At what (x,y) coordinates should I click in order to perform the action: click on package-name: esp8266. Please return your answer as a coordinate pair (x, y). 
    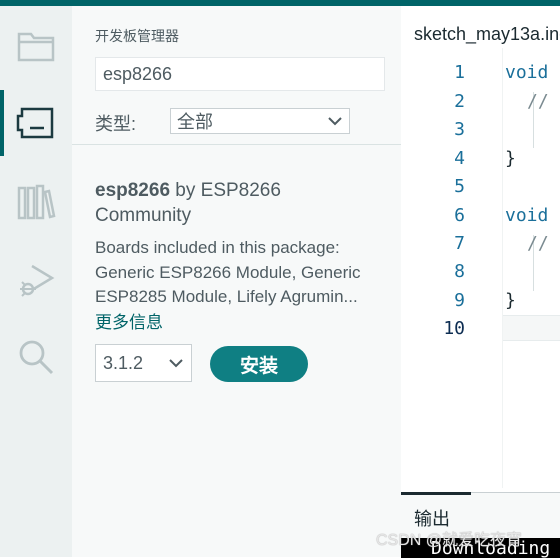
    Looking at the image, I should click on (133, 190).